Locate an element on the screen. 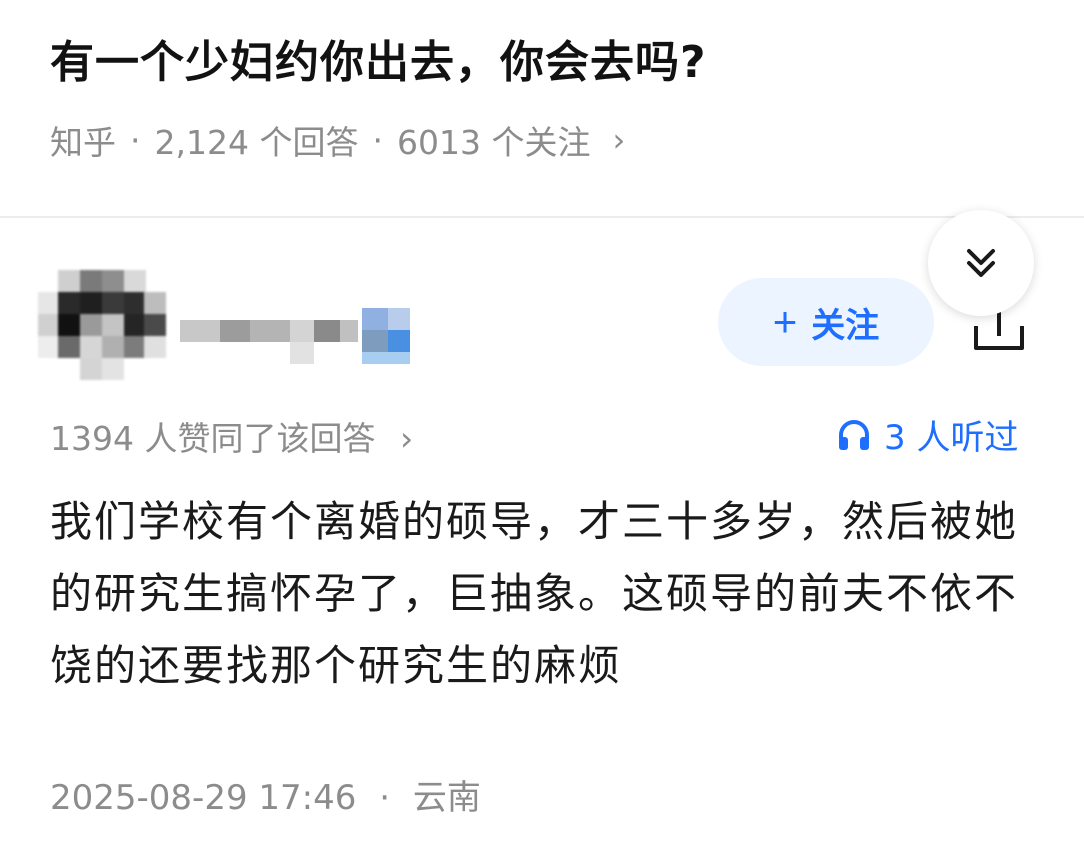 The image size is (1084, 842). votes-row: 1394 人赞同了该回答 › is located at coordinates (231, 436).